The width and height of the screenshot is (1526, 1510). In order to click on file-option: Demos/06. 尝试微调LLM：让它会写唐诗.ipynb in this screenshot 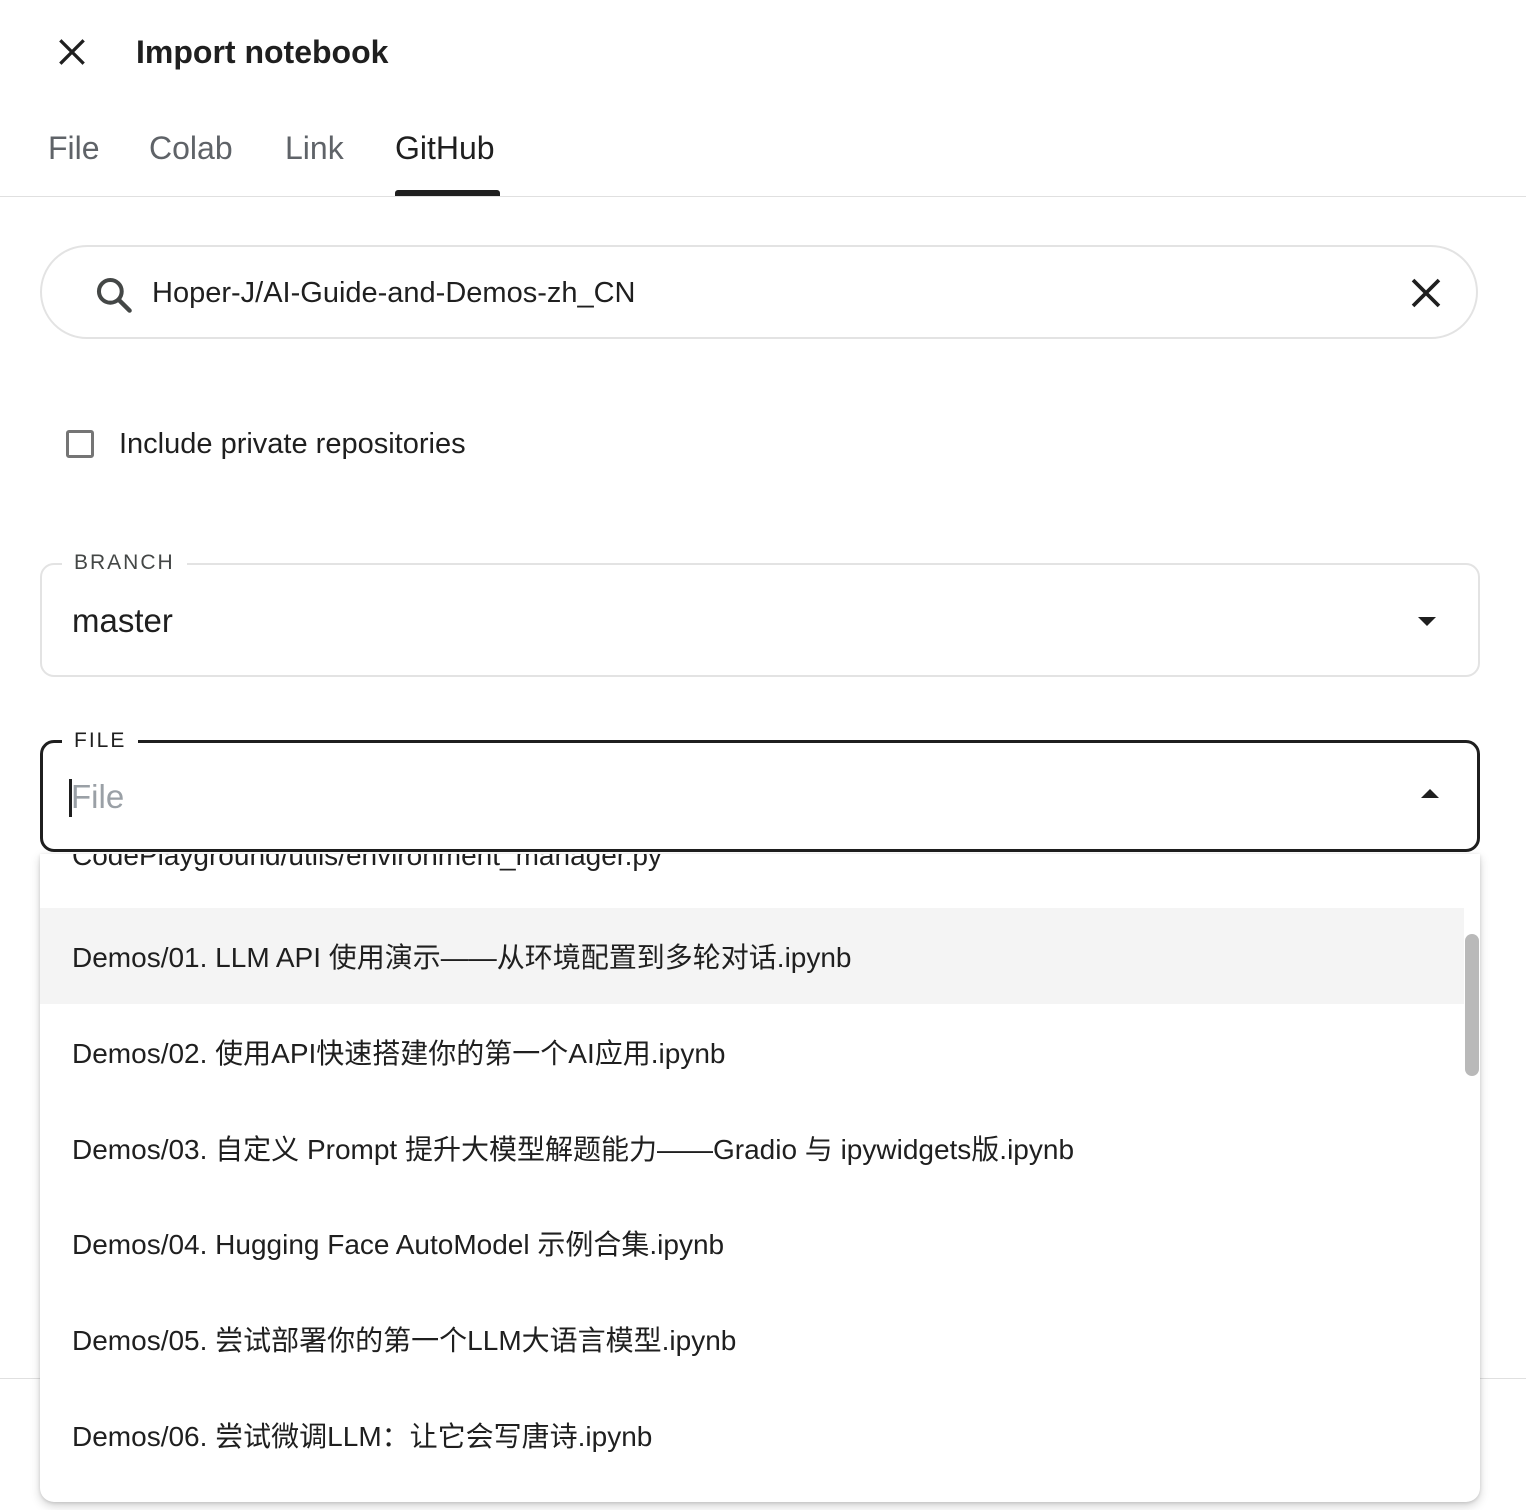, I will do `click(752, 1435)`.